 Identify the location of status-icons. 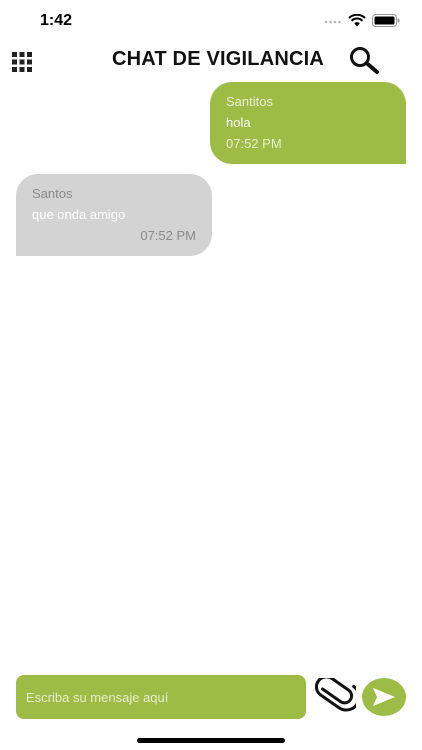
(362, 20).